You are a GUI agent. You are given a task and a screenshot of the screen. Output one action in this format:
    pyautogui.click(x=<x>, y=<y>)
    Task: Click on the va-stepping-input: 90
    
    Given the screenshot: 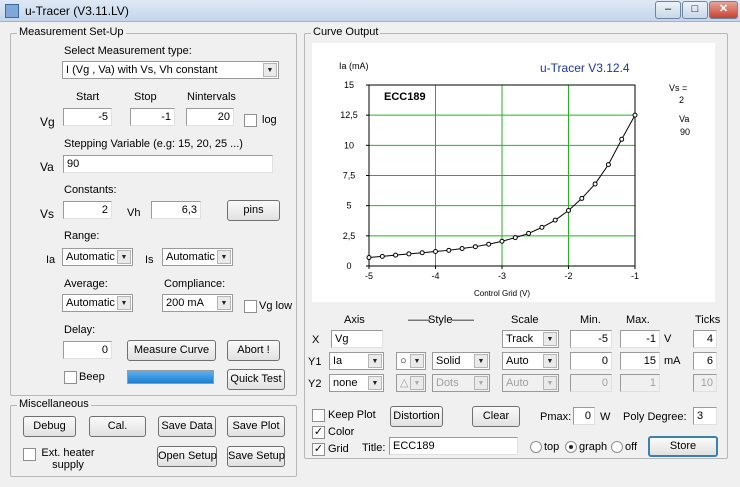 What is the action you would take?
    pyautogui.click(x=168, y=164)
    